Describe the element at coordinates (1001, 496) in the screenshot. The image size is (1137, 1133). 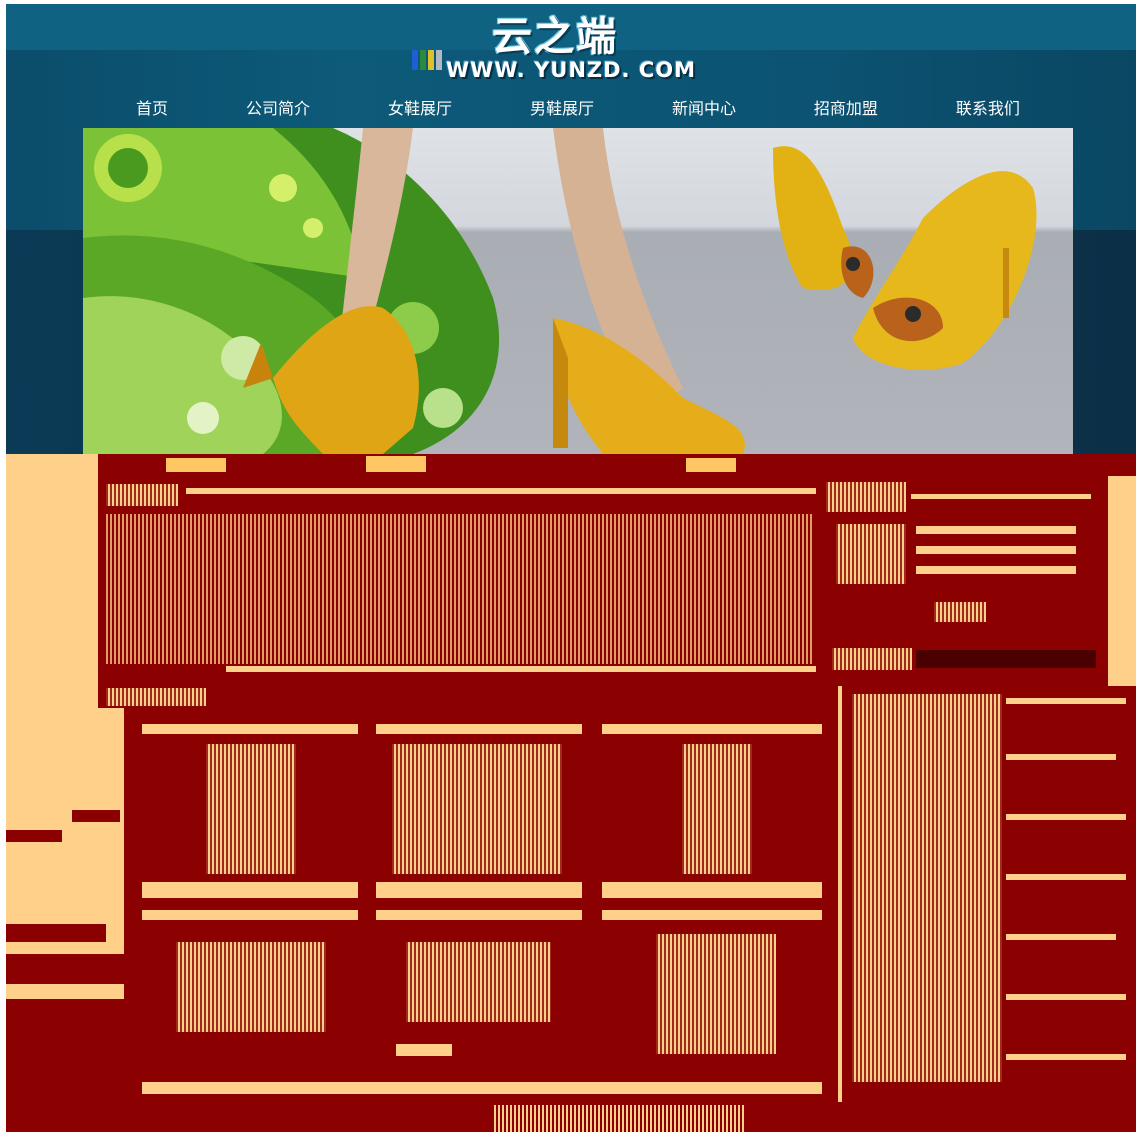
I see `news-rule` at that location.